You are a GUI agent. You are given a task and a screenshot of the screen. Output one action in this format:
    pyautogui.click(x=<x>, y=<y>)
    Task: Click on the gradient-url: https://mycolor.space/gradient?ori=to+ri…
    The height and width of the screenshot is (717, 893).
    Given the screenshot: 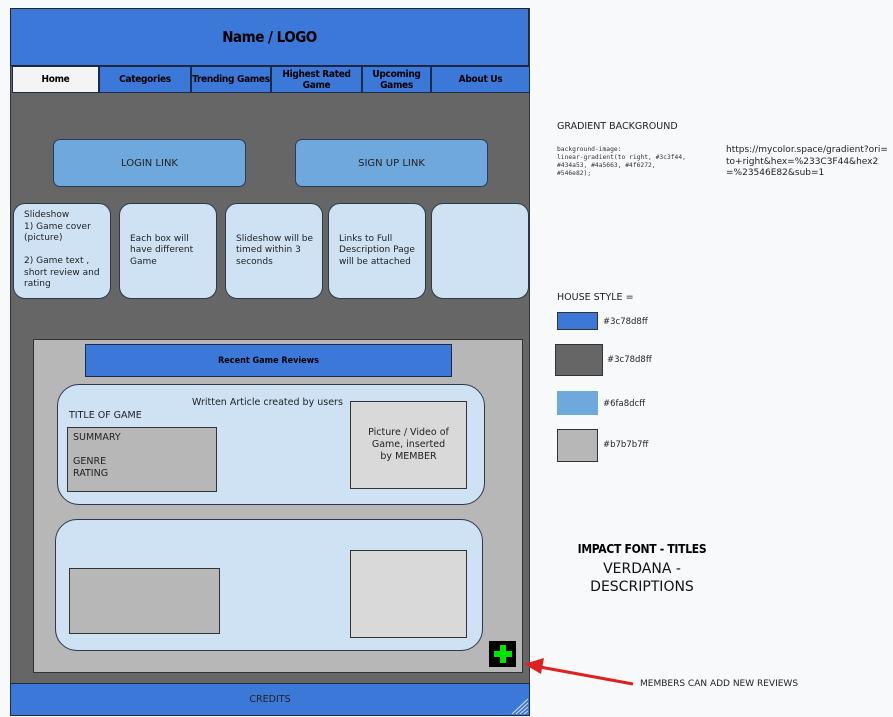 What is the action you would take?
    pyautogui.click(x=807, y=162)
    